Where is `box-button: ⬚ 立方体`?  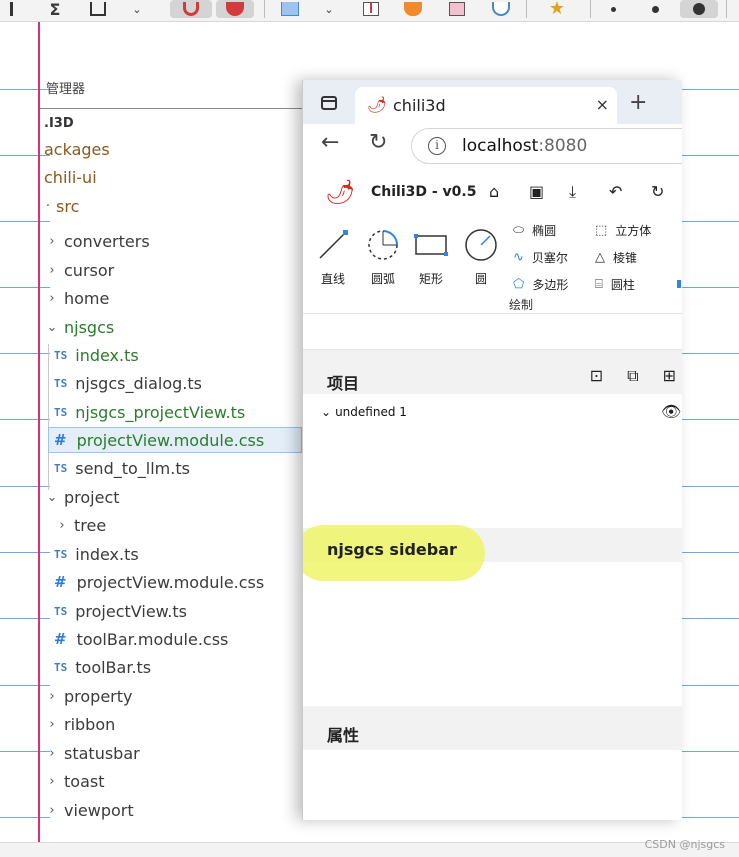
box-button: ⬚ 立方体 is located at coordinates (623, 230).